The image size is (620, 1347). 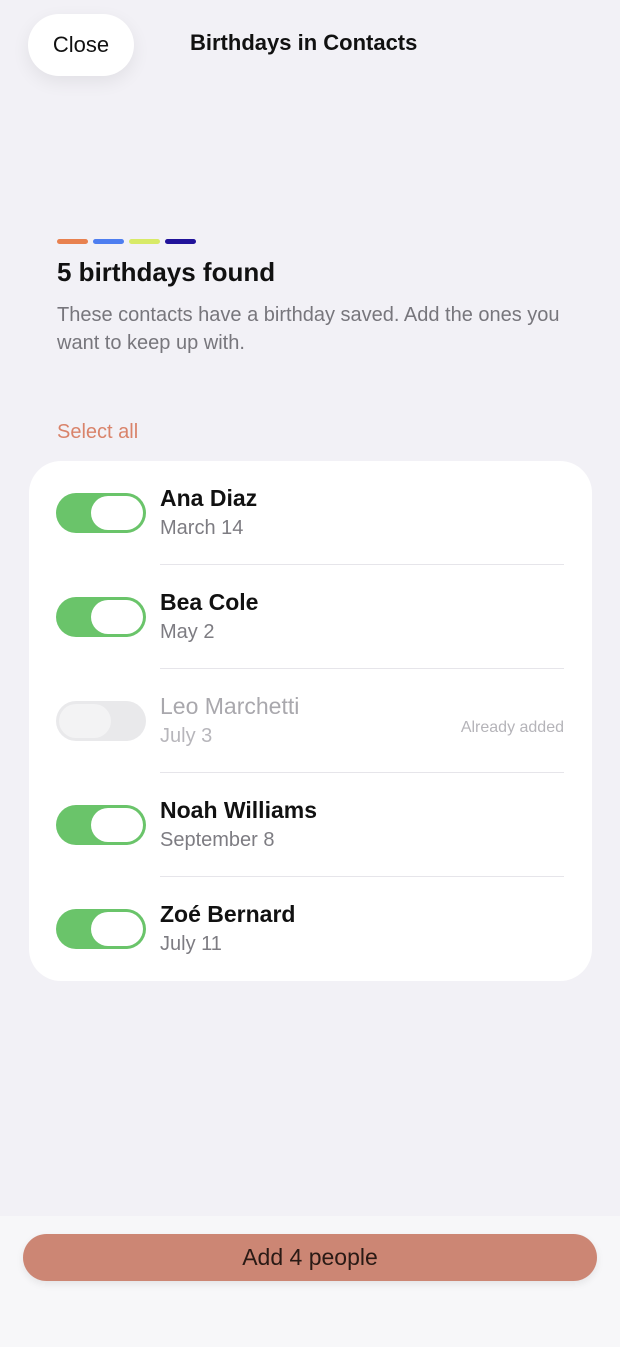 What do you see at coordinates (166, 272) in the screenshot?
I see `page-heading: 5 birthdays found` at bounding box center [166, 272].